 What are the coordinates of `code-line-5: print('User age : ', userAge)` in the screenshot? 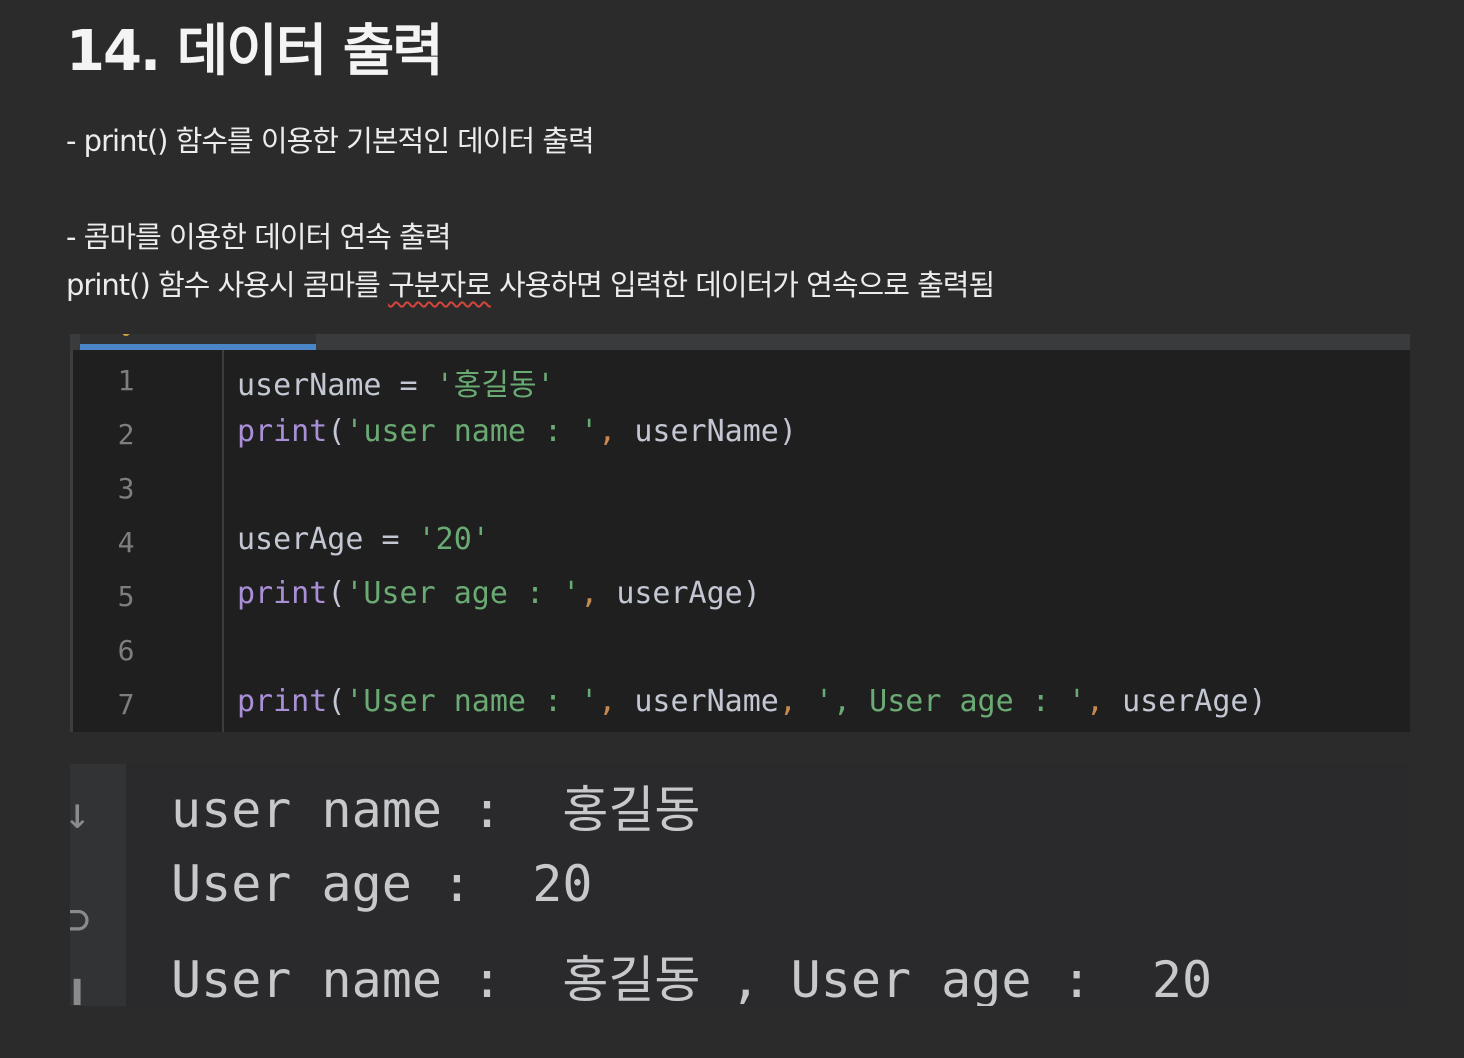 It's located at (499, 593).